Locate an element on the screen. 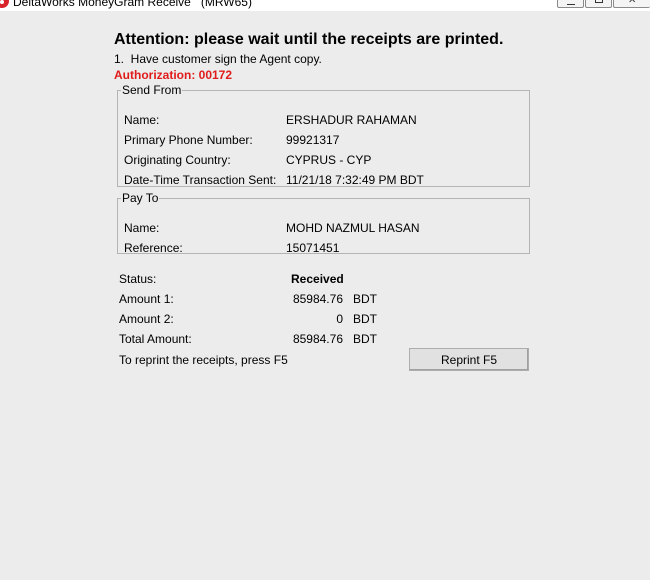 Image resolution: width=650 pixels, height=580 pixels. reference-row: Reference: 15071451 is located at coordinates (323, 248).